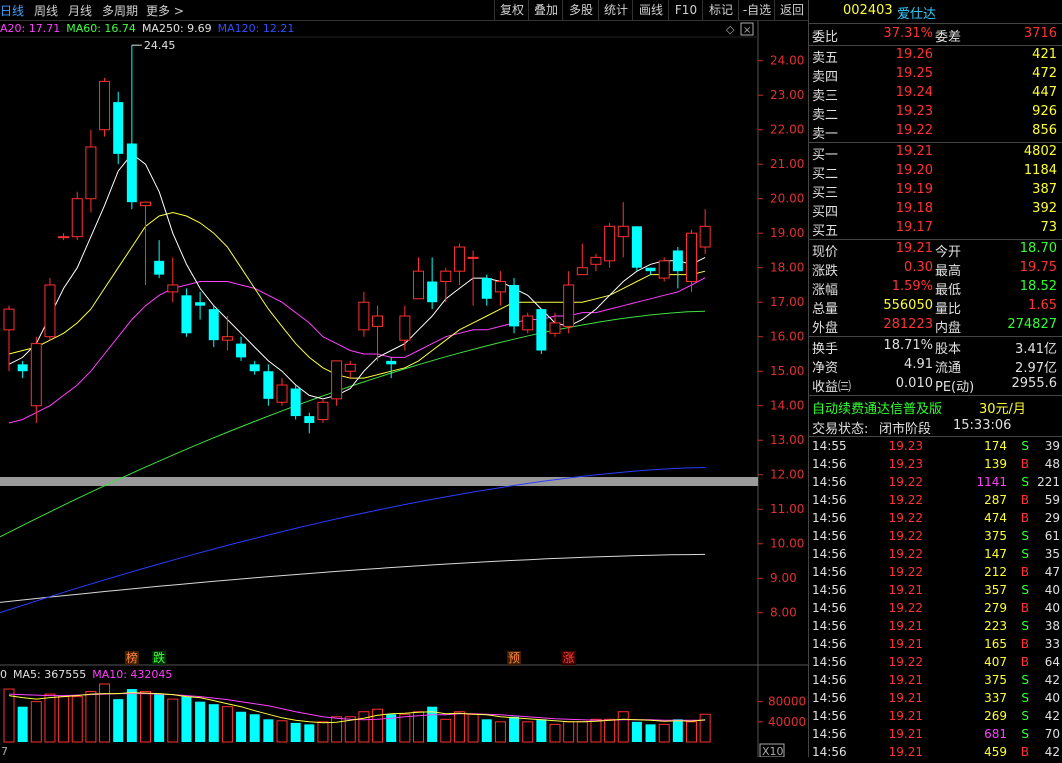 This screenshot has width=1062, height=763. Describe the element at coordinates (12, 10) in the screenshot. I see `tab-period-0: 日线` at that location.